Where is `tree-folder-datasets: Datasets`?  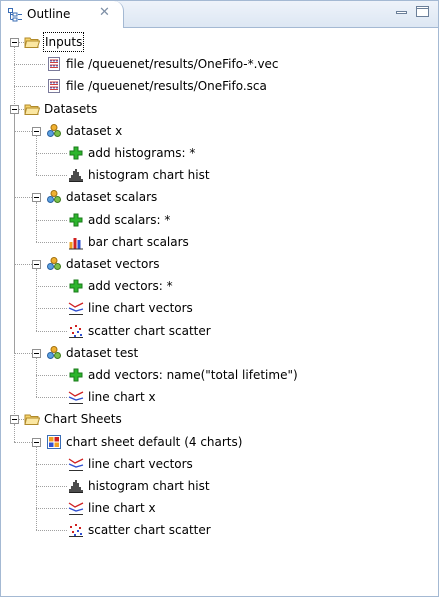
tree-folder-datasets: Datasets is located at coordinates (219, 109).